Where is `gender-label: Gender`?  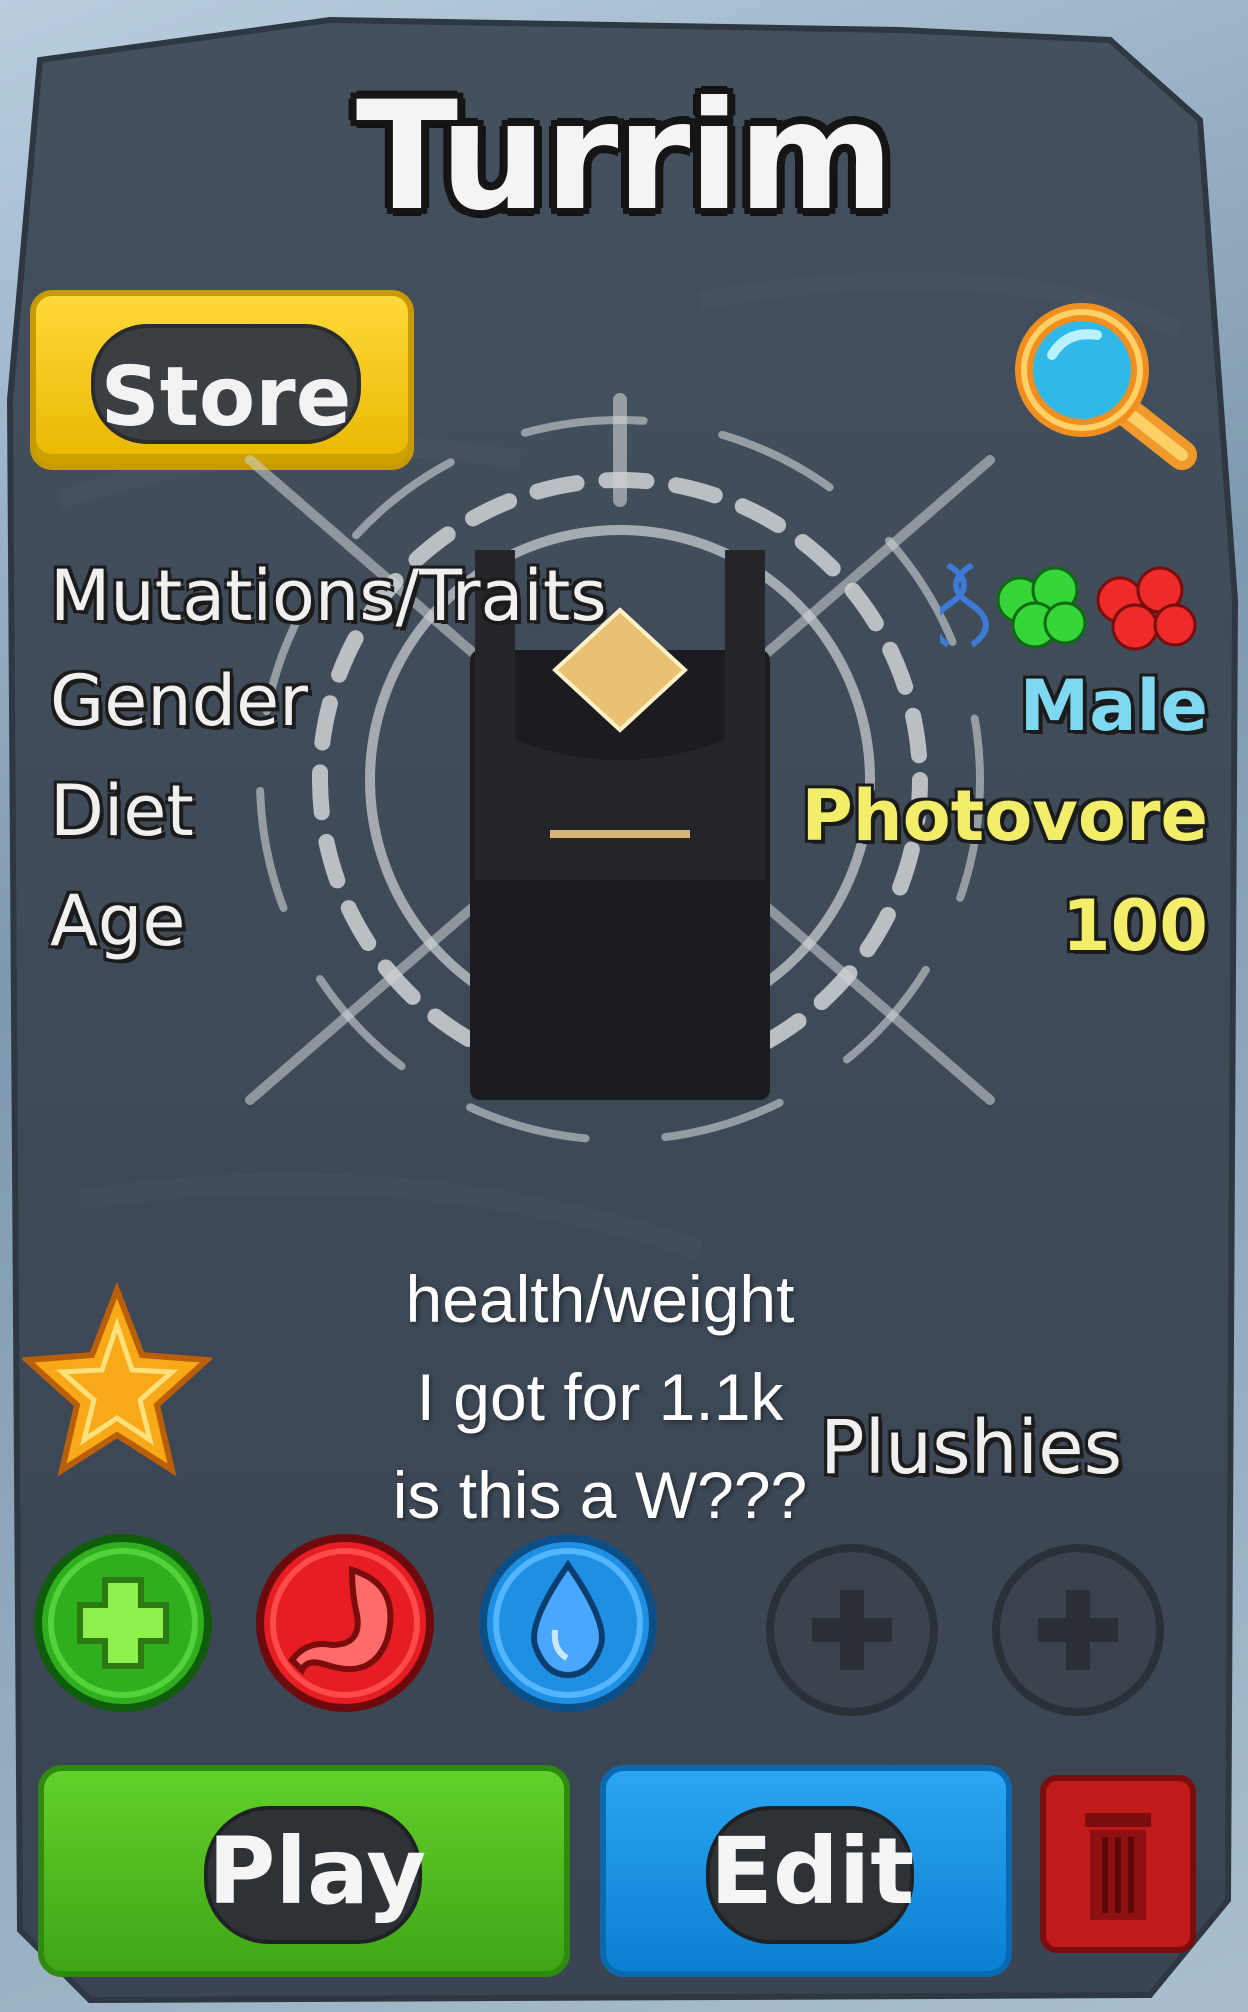
gender-label: Gender is located at coordinates (179, 701).